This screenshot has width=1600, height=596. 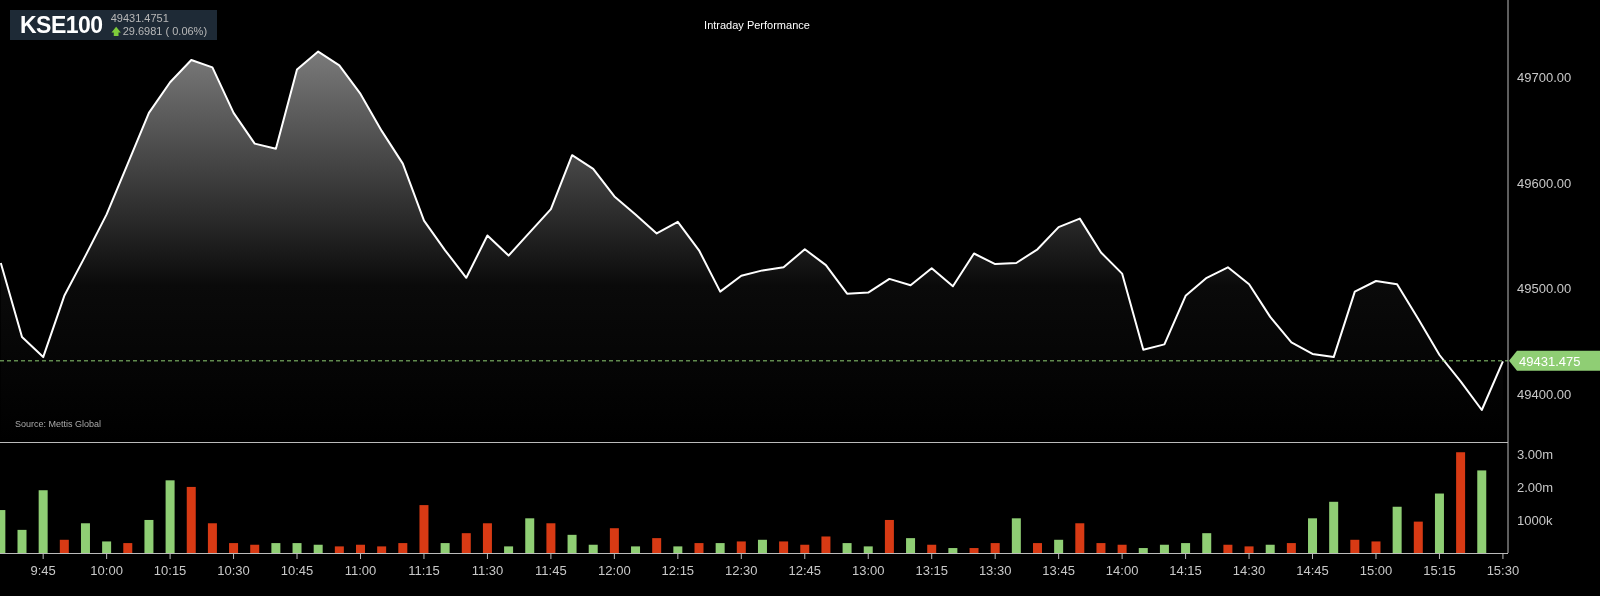 What do you see at coordinates (931, 570) in the screenshot?
I see `axis-label: 13:15` at bounding box center [931, 570].